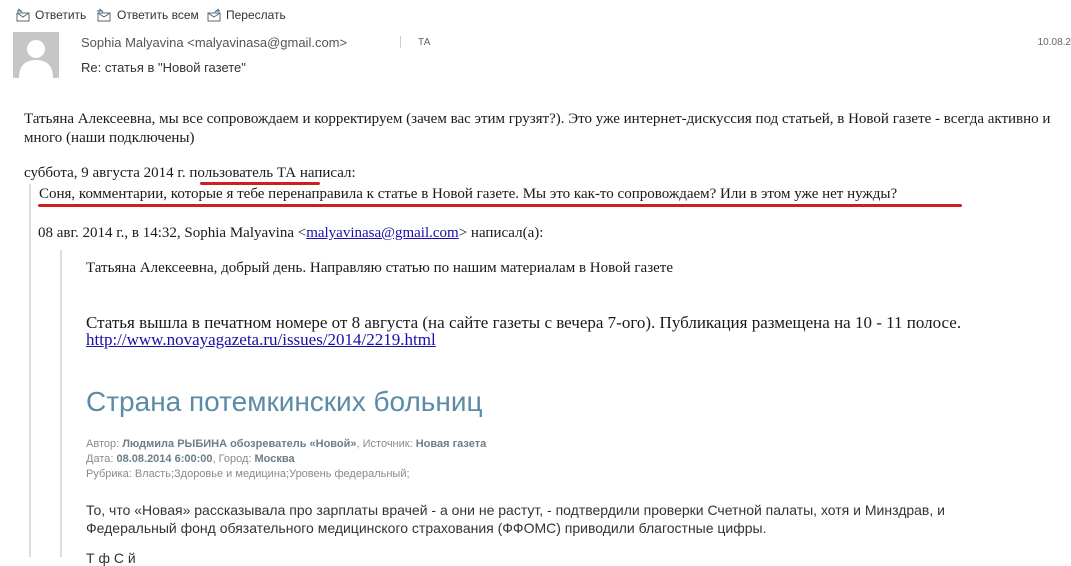 The image size is (1071, 566). I want to click on reply-label: Ответить, so click(61, 15).